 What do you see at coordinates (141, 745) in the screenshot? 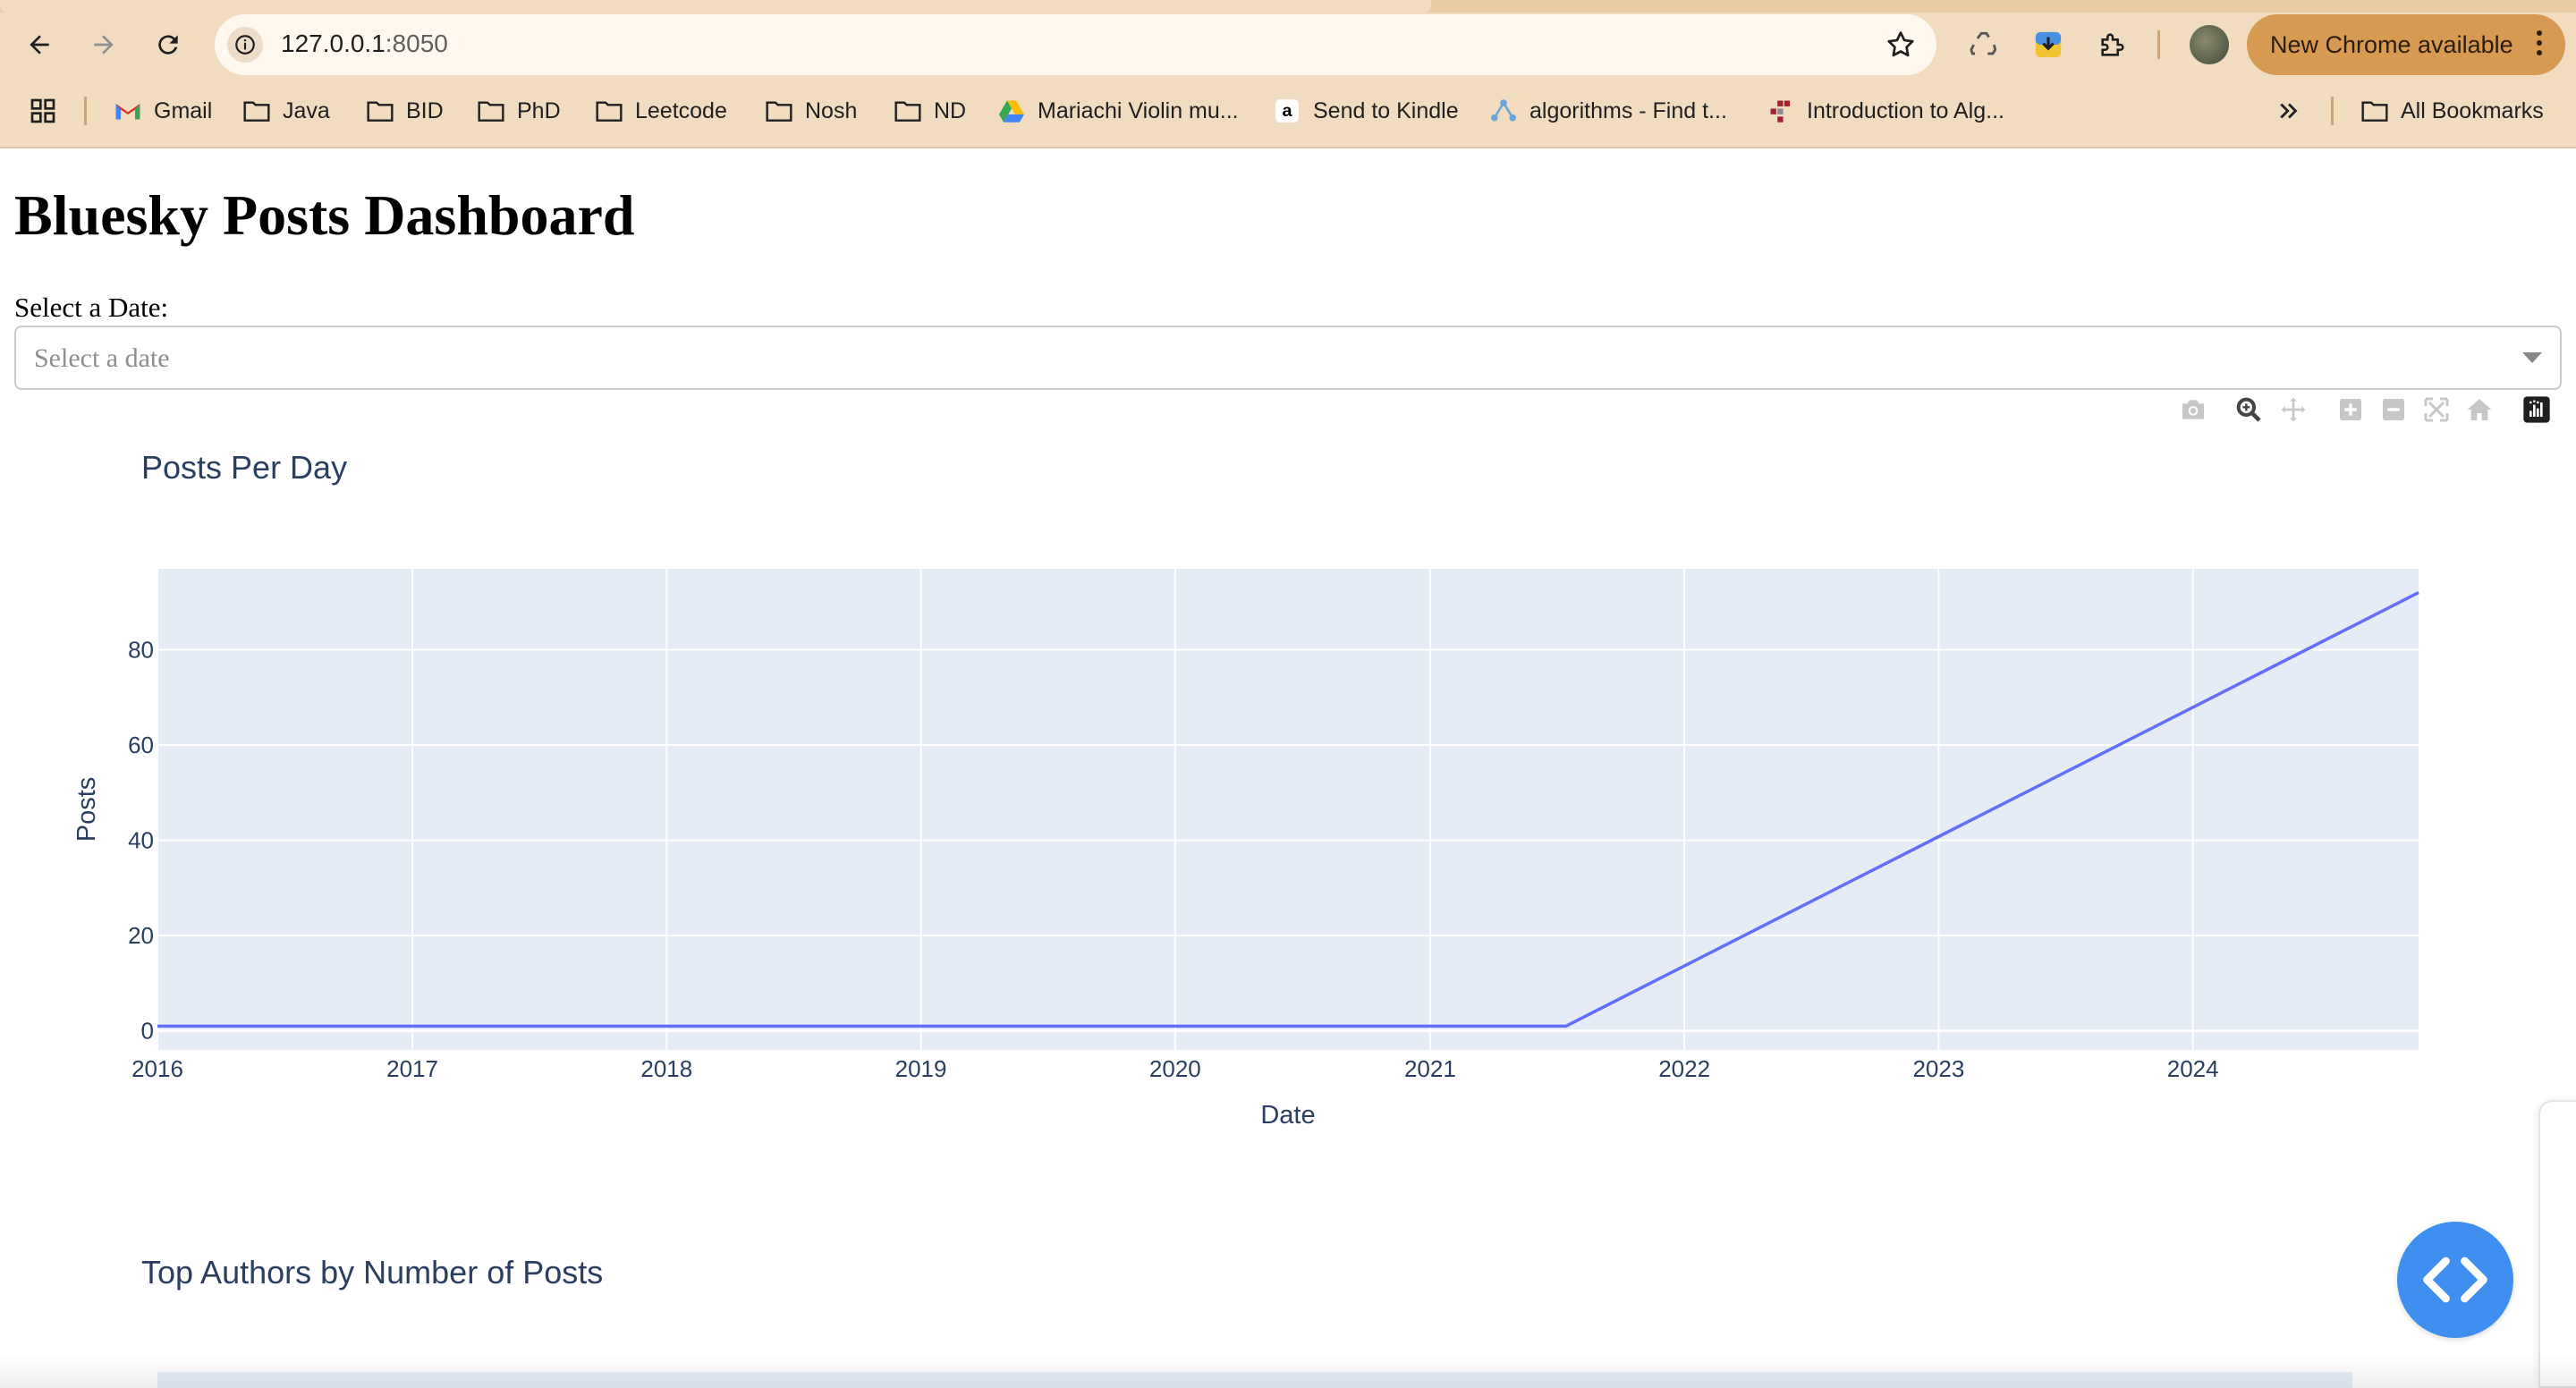
I see `y-tick-label: 60` at bounding box center [141, 745].